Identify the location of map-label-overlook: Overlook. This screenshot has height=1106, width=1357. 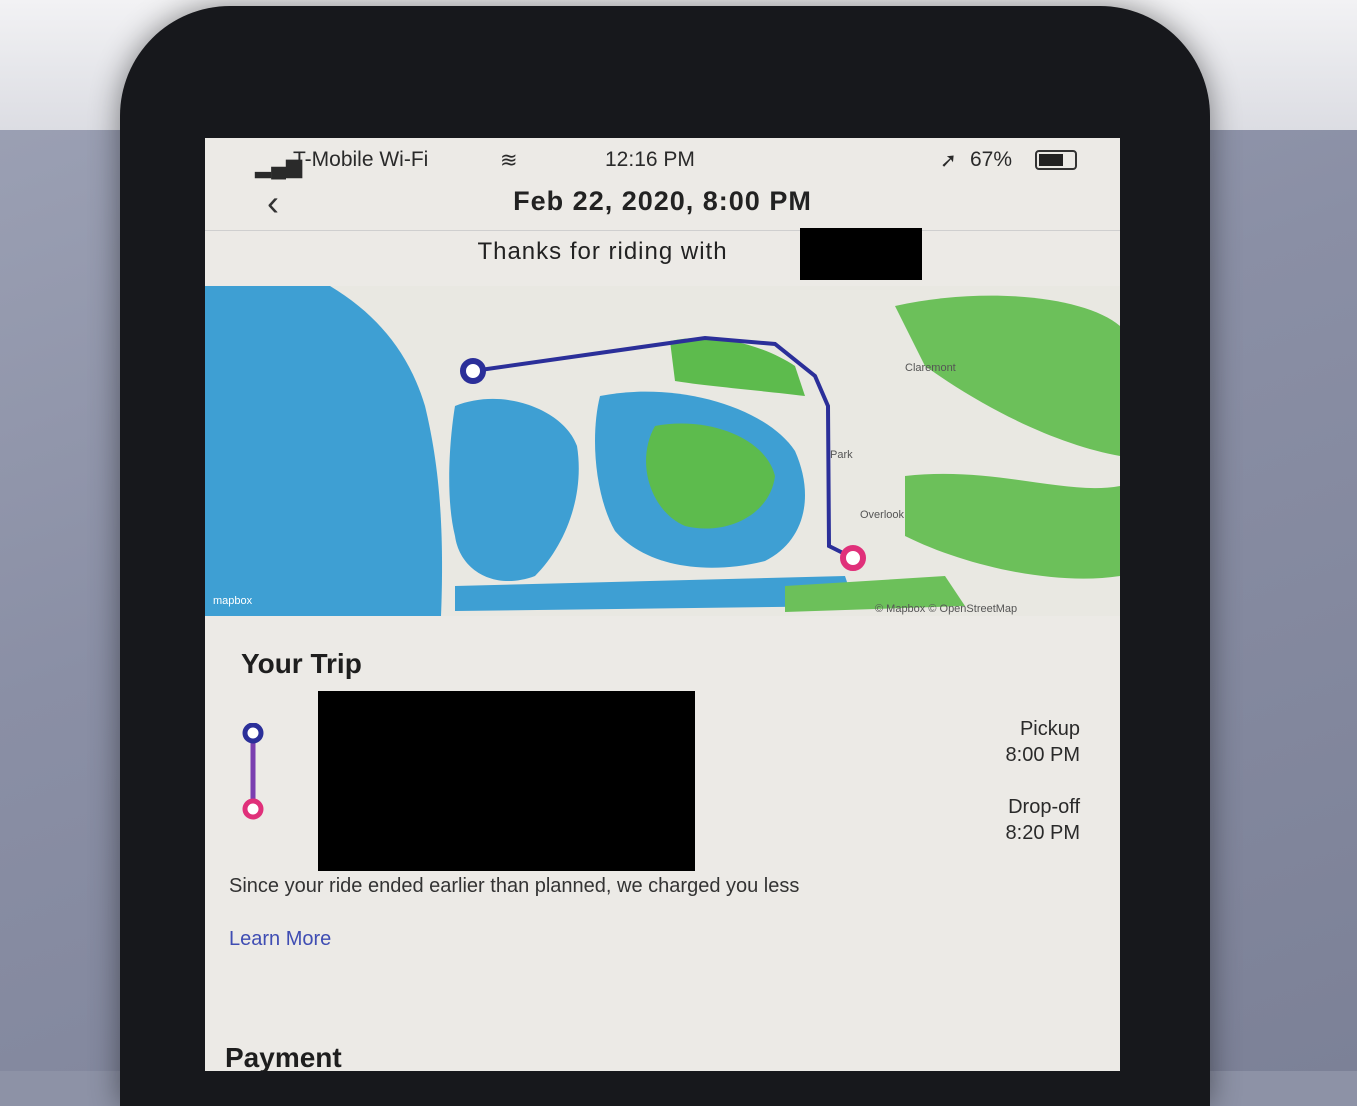
(882, 515).